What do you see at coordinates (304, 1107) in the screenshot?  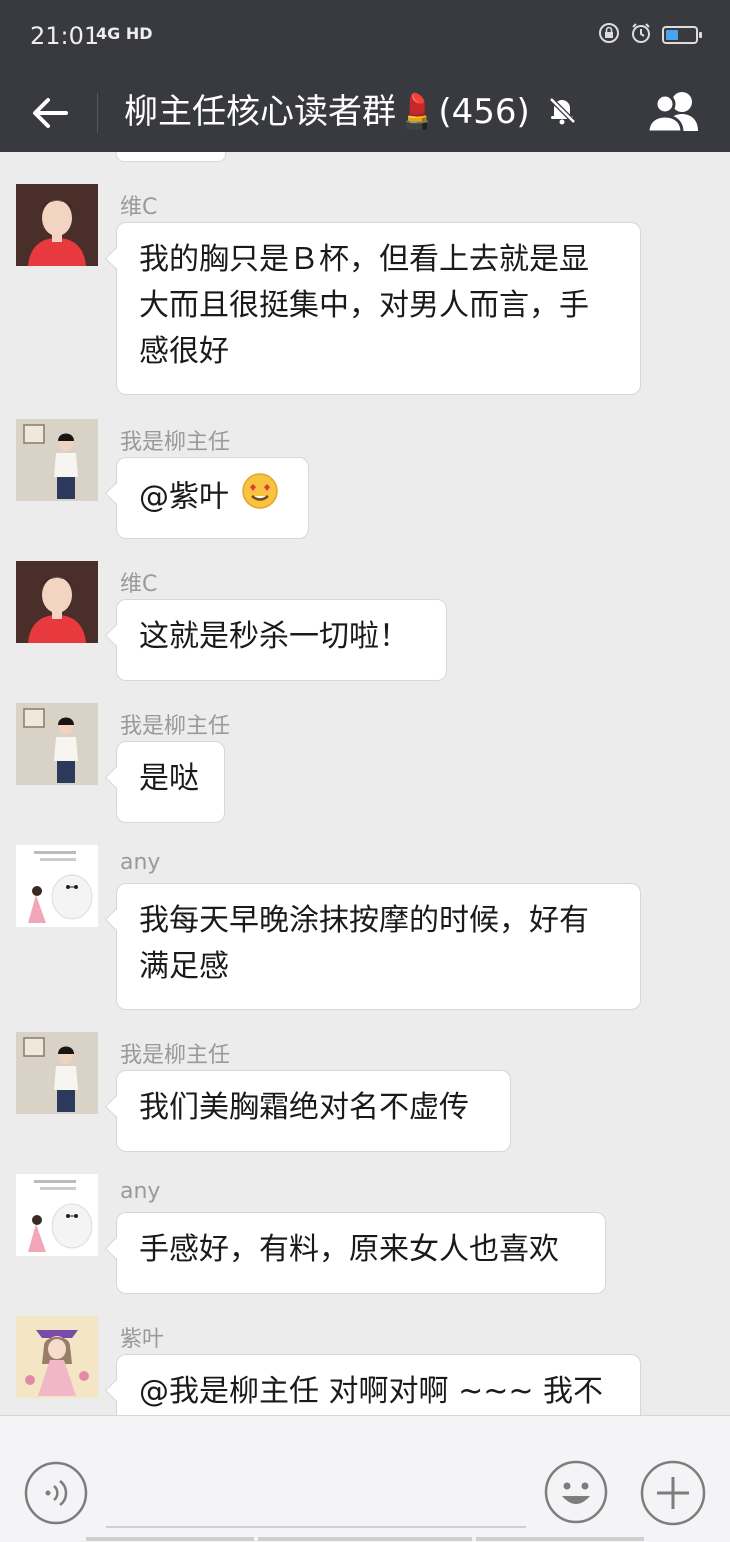 I see `message-text: 我们美胸霜绝对名不虚传` at bounding box center [304, 1107].